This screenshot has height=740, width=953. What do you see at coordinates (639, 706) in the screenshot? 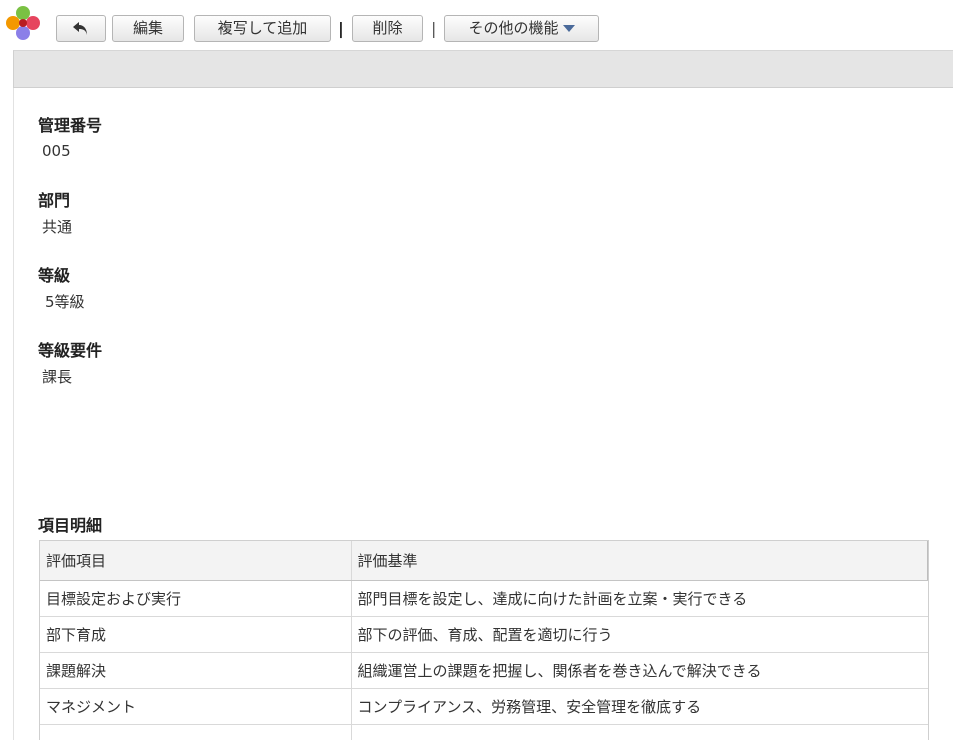
I see `evaluation-criteria-cell: コンプライアンス、労務管理、安全管理を徹底する` at bounding box center [639, 706].